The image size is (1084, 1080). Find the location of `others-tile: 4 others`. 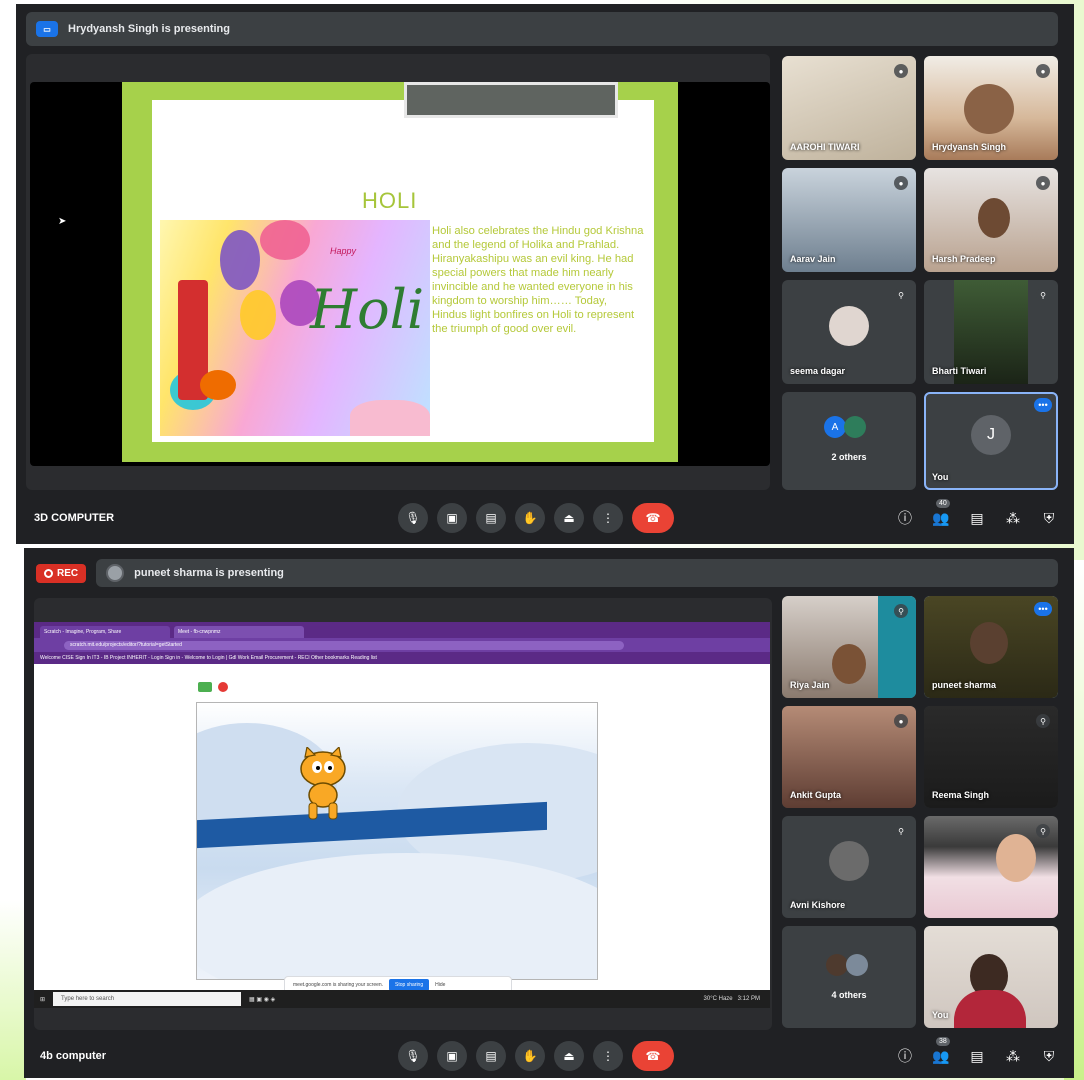

others-tile: 4 others is located at coordinates (849, 977).